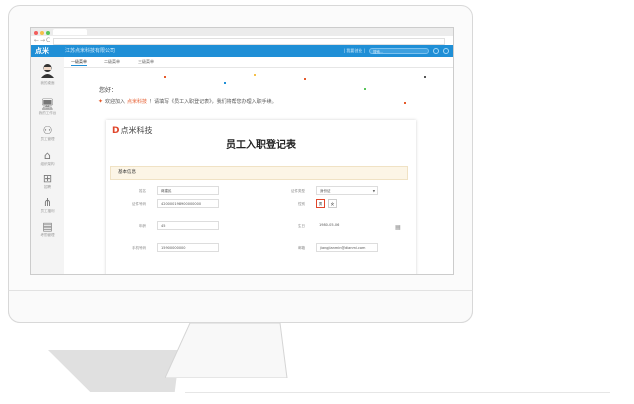 This screenshot has height=404, width=634. I want to click on tab-level-2: 二级菜单, so click(112, 62).